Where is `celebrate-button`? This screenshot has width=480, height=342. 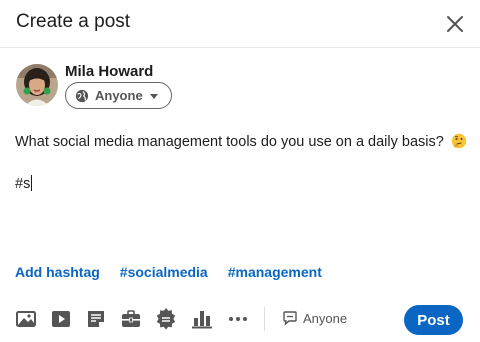 celebrate-button is located at coordinates (166, 319).